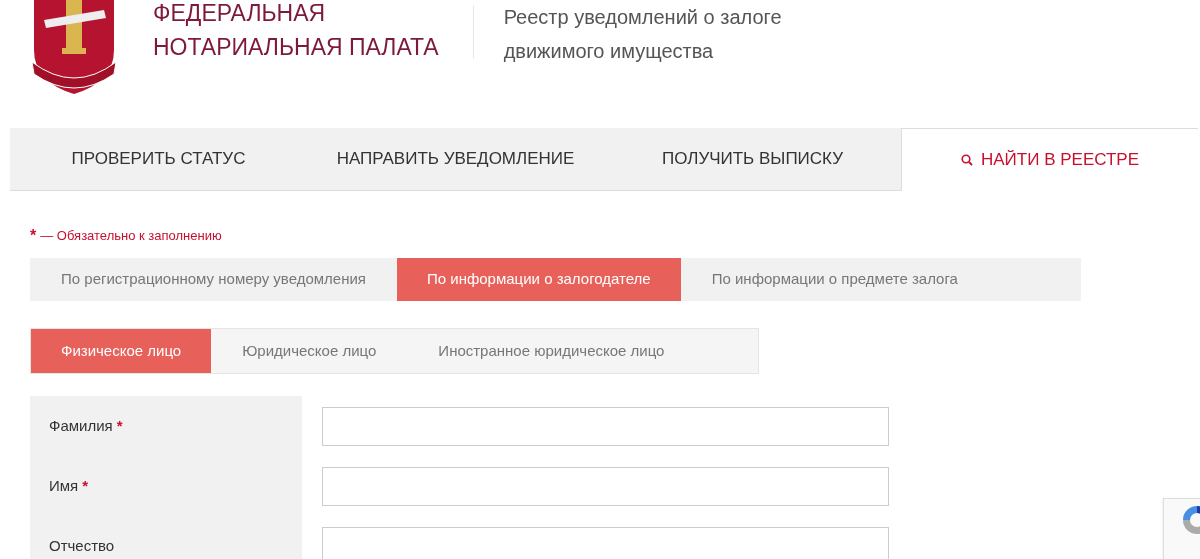 The height and width of the screenshot is (559, 1200). Describe the element at coordinates (309, 351) in the screenshot. I see `person-type-tab: Юридическое лицо` at that location.